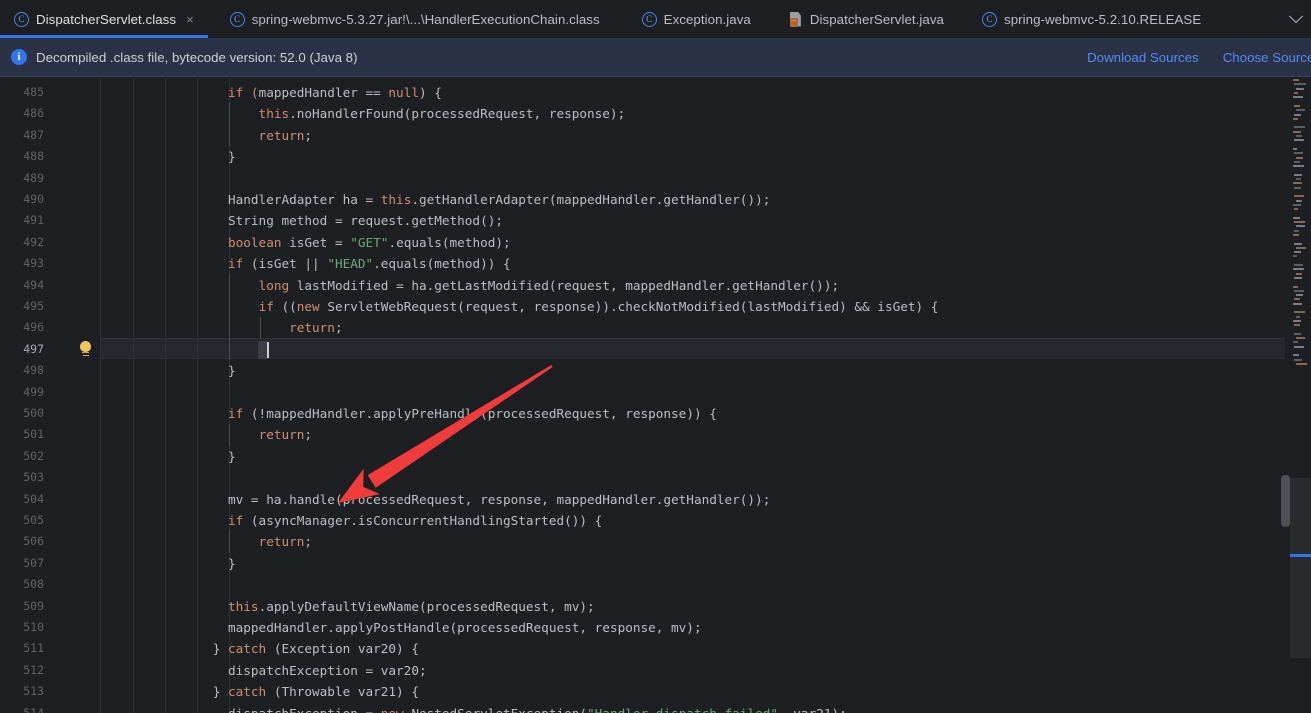  What do you see at coordinates (247, 649) in the screenshot?
I see `code-token: catch` at bounding box center [247, 649].